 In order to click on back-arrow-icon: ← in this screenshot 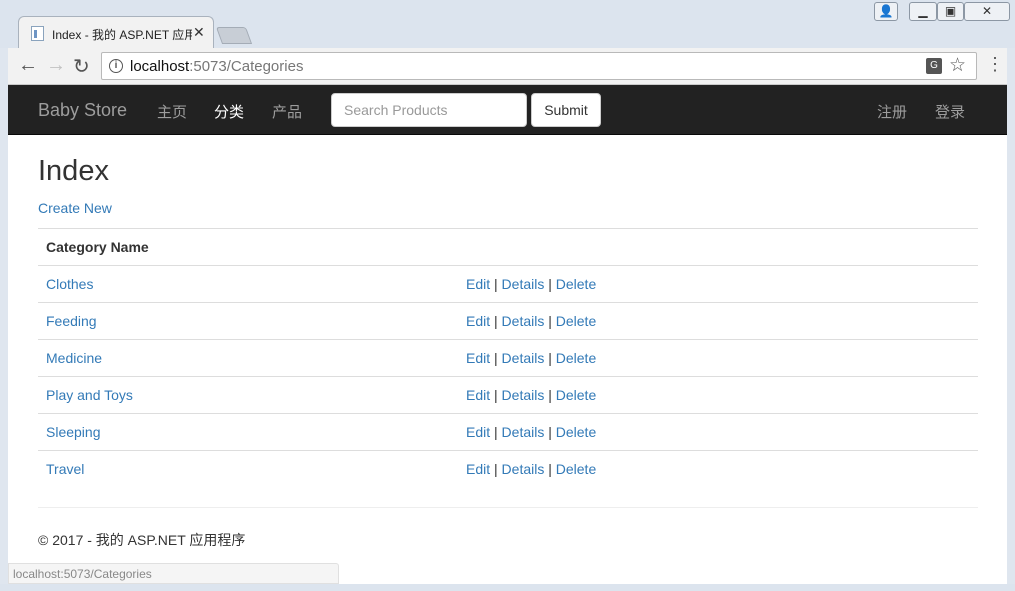, I will do `click(28, 65)`.